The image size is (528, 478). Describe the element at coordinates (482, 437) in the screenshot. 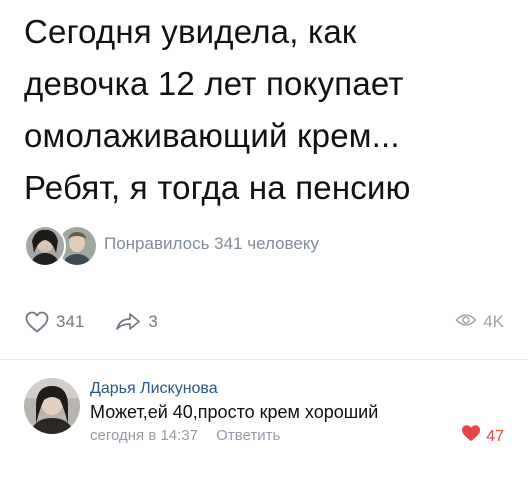

I see `comment-like-button: 47` at that location.